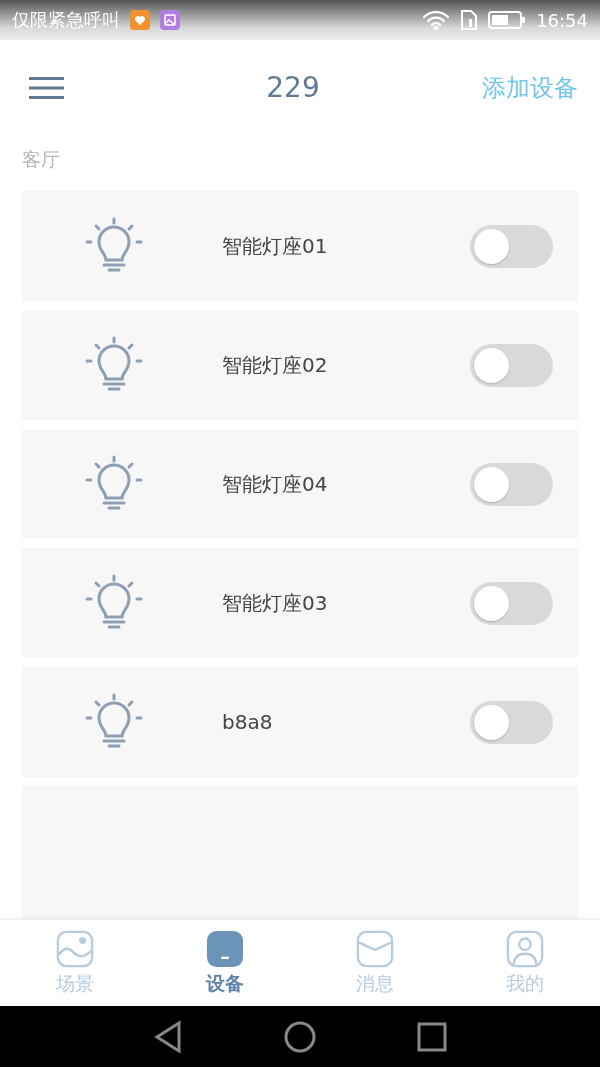  I want to click on device-card: 智能灯座02, so click(300, 365).